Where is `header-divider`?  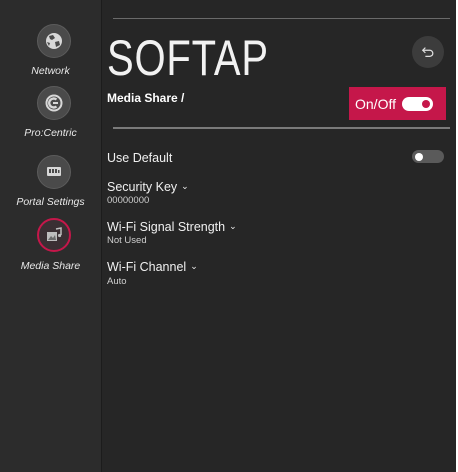
header-divider is located at coordinates (281, 128).